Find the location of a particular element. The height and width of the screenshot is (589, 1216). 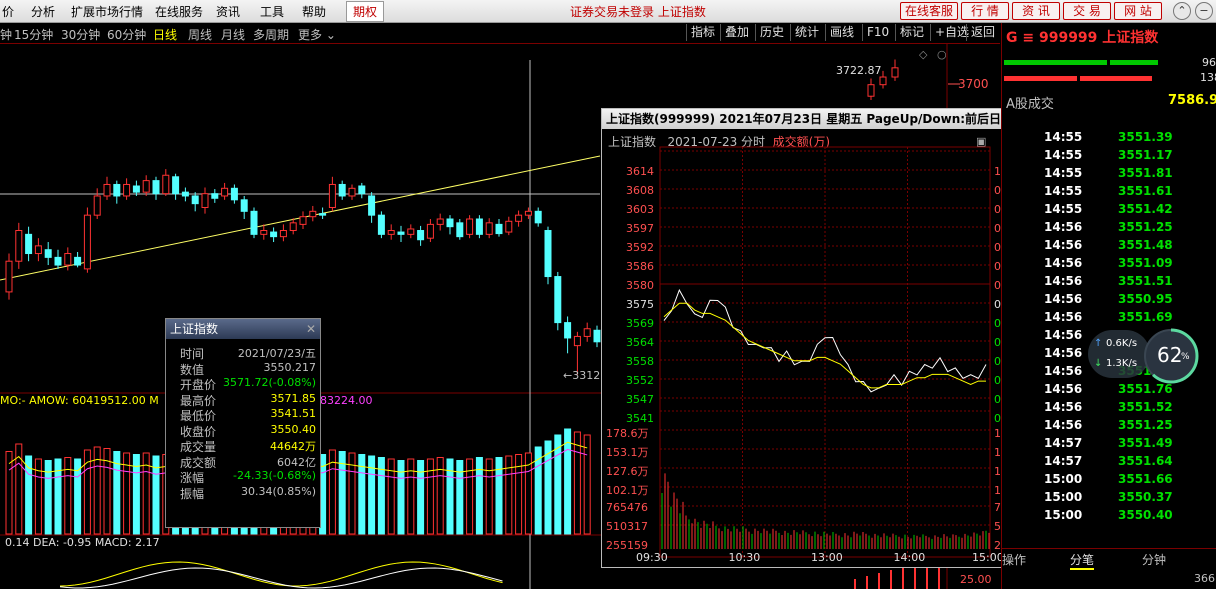

website-button: 网 站 is located at coordinates (1138, 11).